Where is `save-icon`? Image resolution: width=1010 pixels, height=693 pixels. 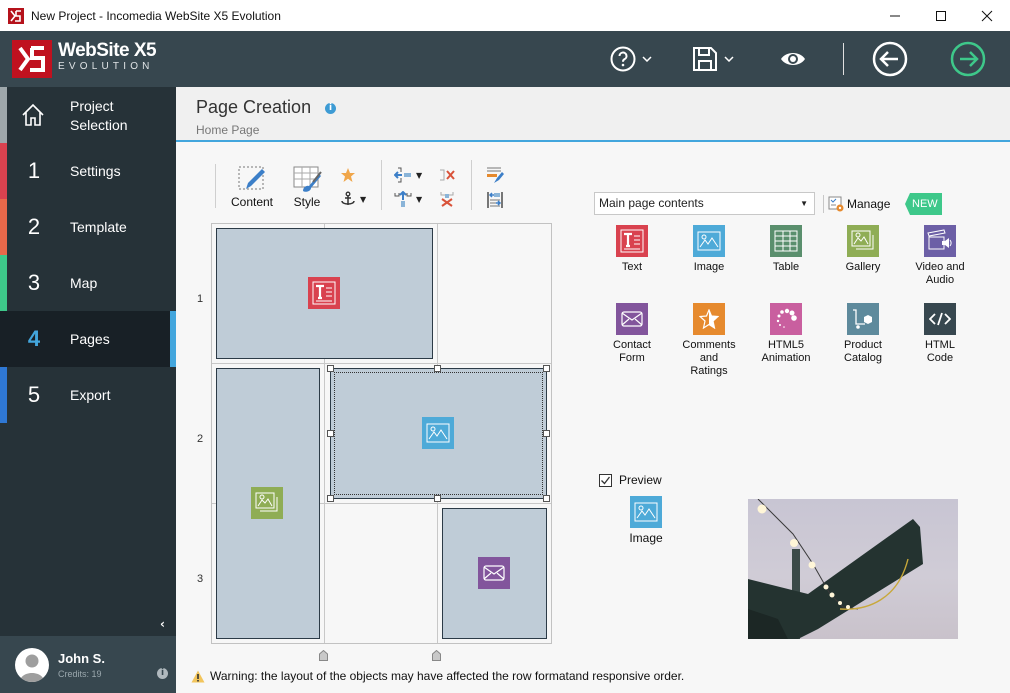
save-icon is located at coordinates (705, 59).